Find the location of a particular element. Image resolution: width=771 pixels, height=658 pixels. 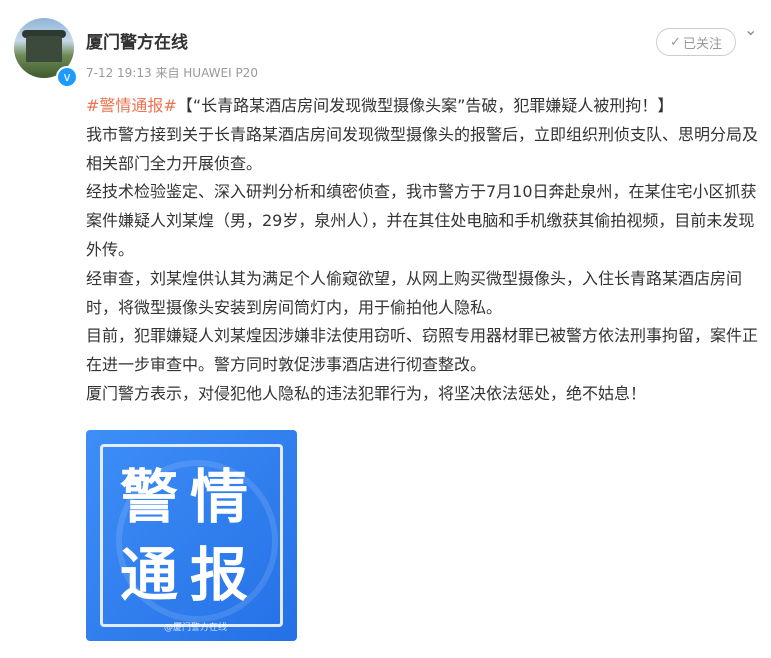

post-image: 警 情 通 报 @厦门警方在线 is located at coordinates (191, 535).